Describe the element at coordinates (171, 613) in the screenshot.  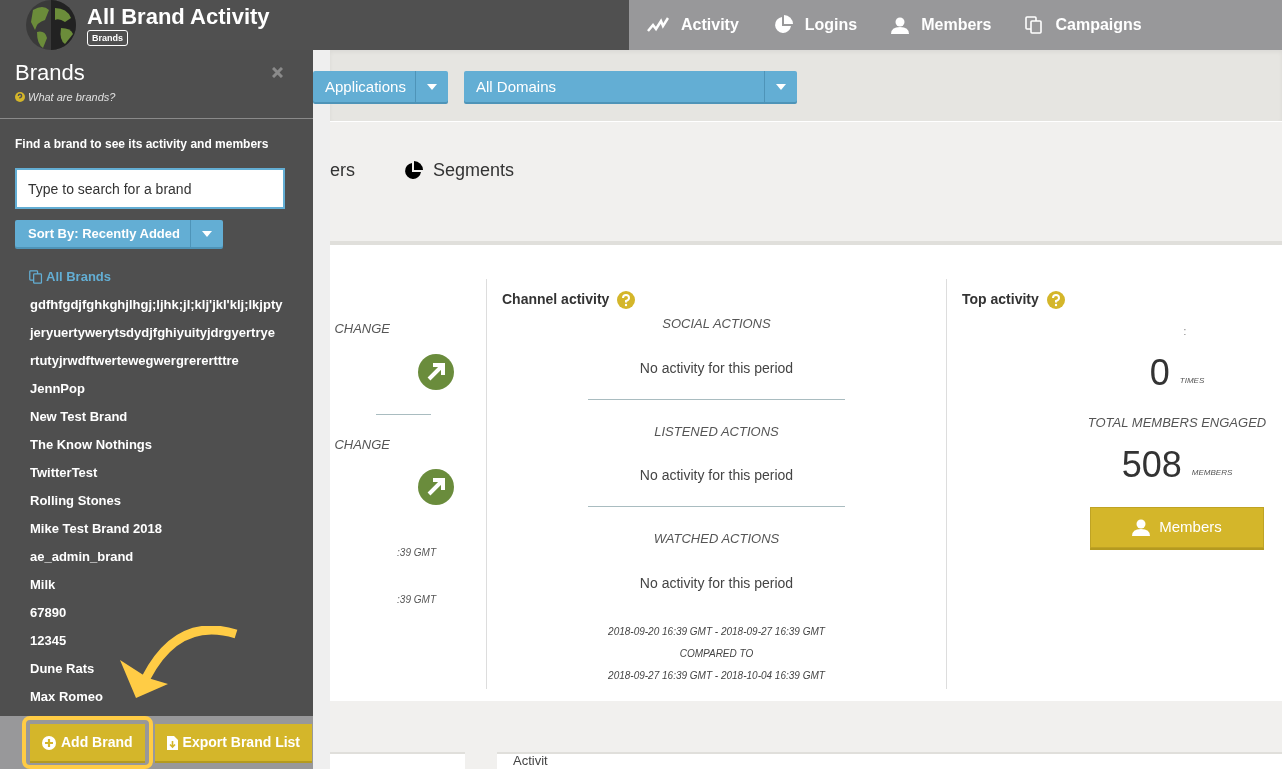
I see `brand-item: 67890` at that location.